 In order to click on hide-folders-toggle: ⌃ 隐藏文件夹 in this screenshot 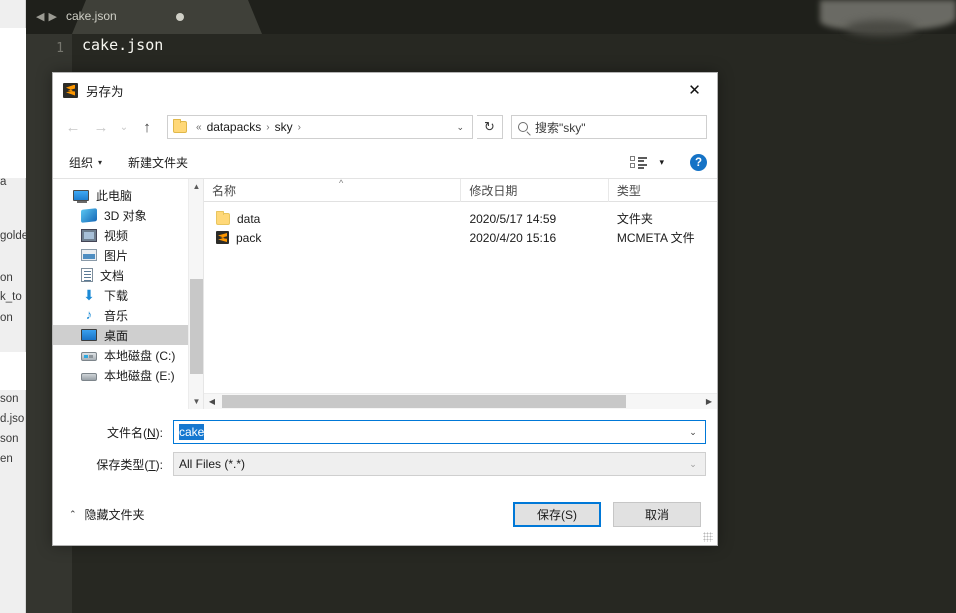, I will do `click(107, 514)`.